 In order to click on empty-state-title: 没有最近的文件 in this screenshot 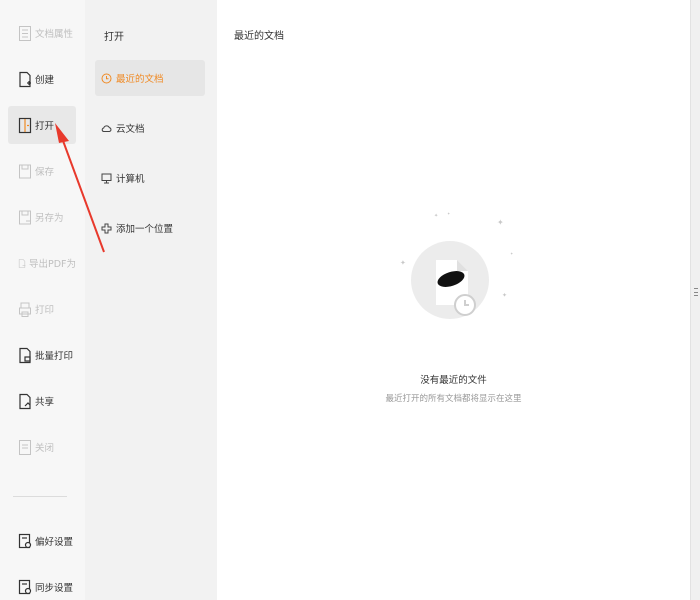, I will do `click(453, 380)`.